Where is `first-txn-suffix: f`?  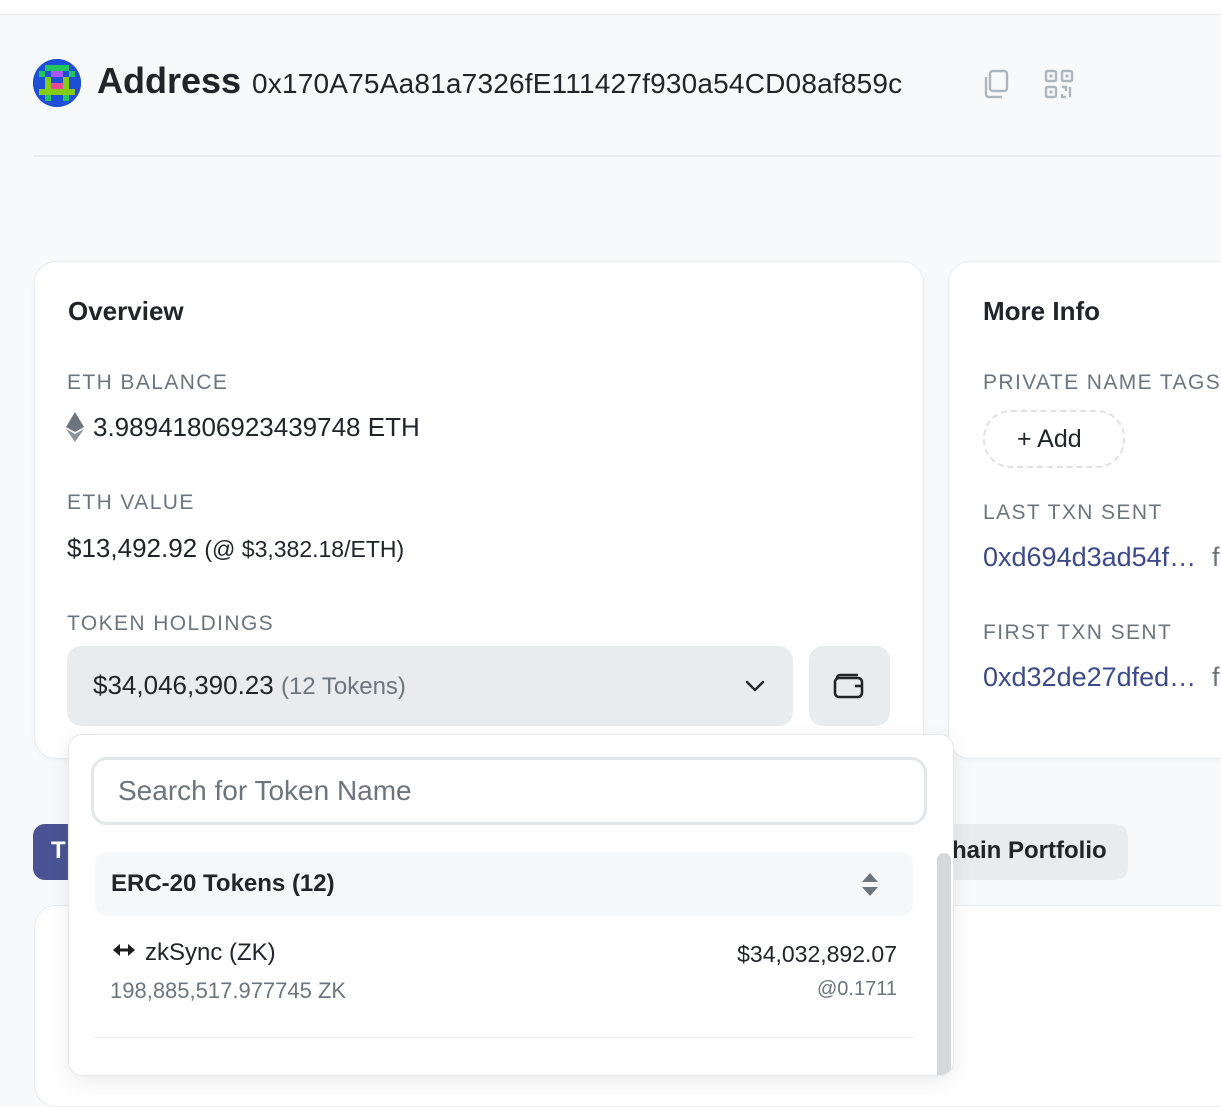 first-txn-suffix: f is located at coordinates (1216, 677).